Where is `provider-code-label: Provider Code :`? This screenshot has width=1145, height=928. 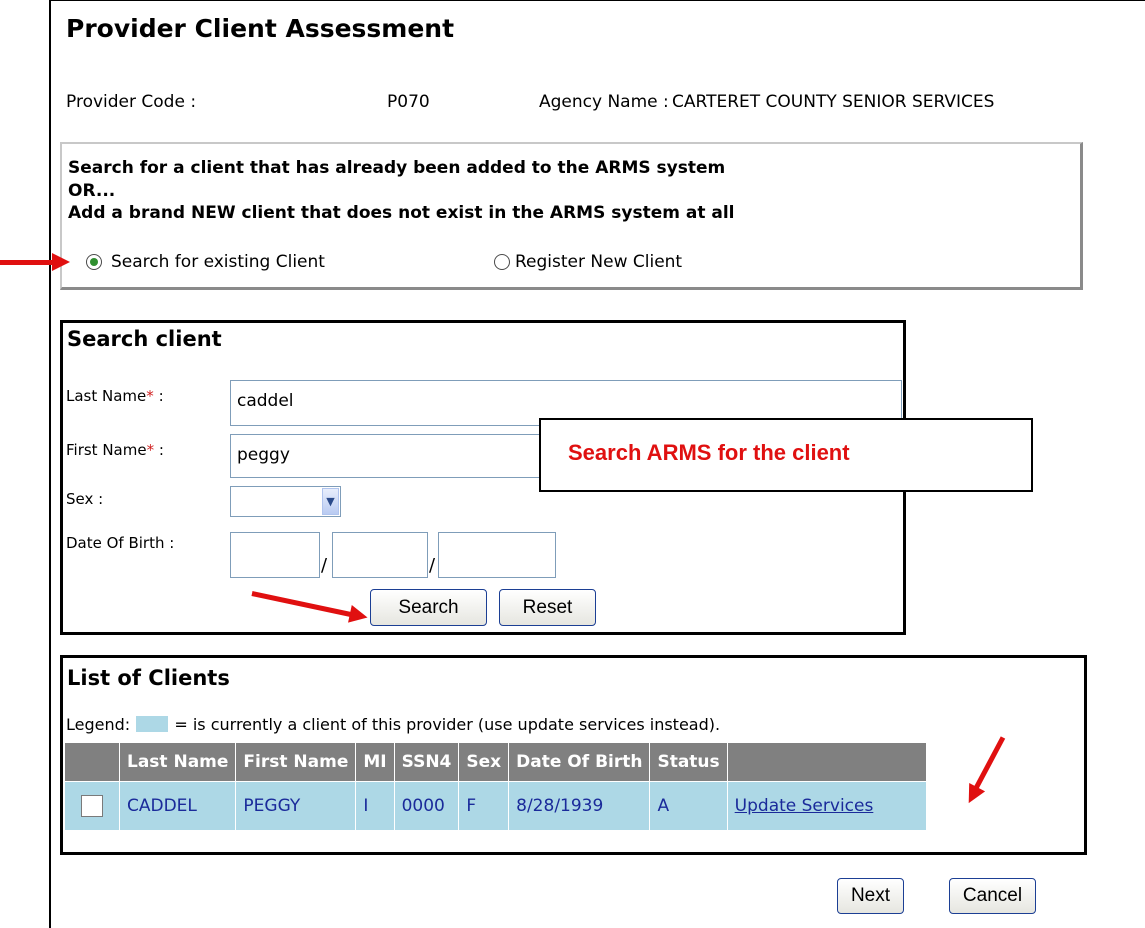 provider-code-label: Provider Code : is located at coordinates (131, 102).